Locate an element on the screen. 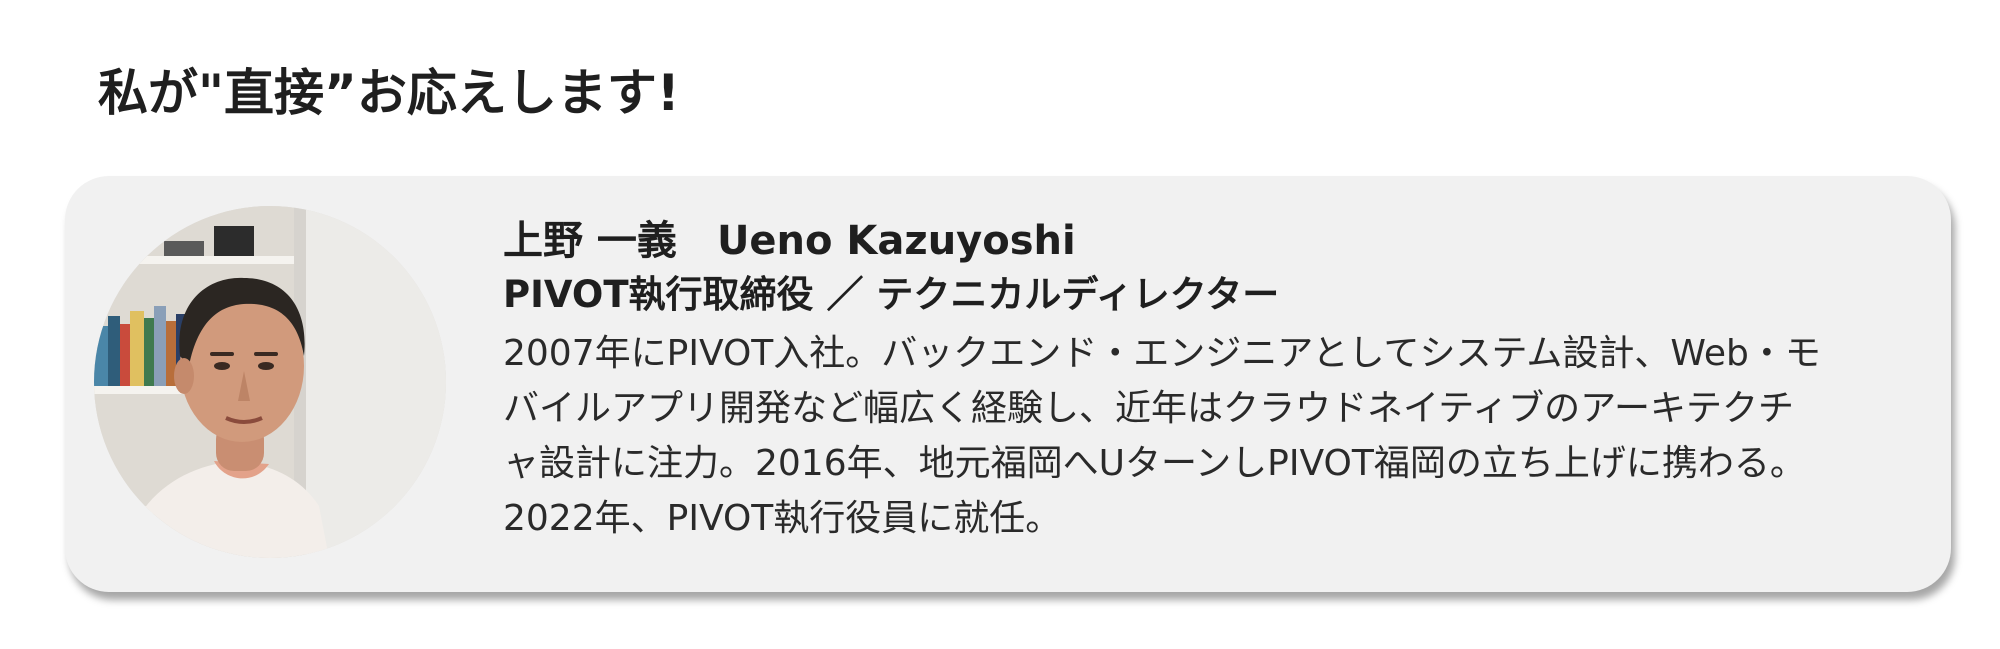 This screenshot has height=649, width=2000. profile-photo is located at coordinates (270, 382).